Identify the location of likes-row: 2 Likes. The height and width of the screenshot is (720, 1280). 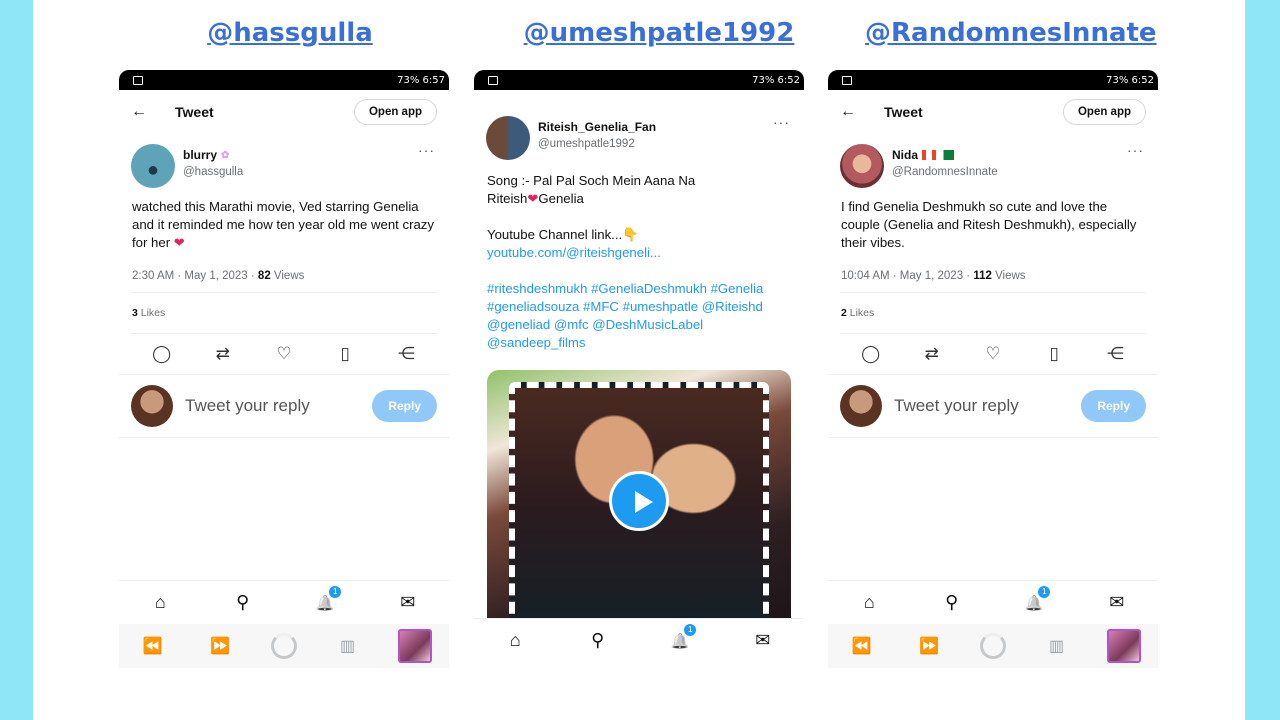
(993, 313).